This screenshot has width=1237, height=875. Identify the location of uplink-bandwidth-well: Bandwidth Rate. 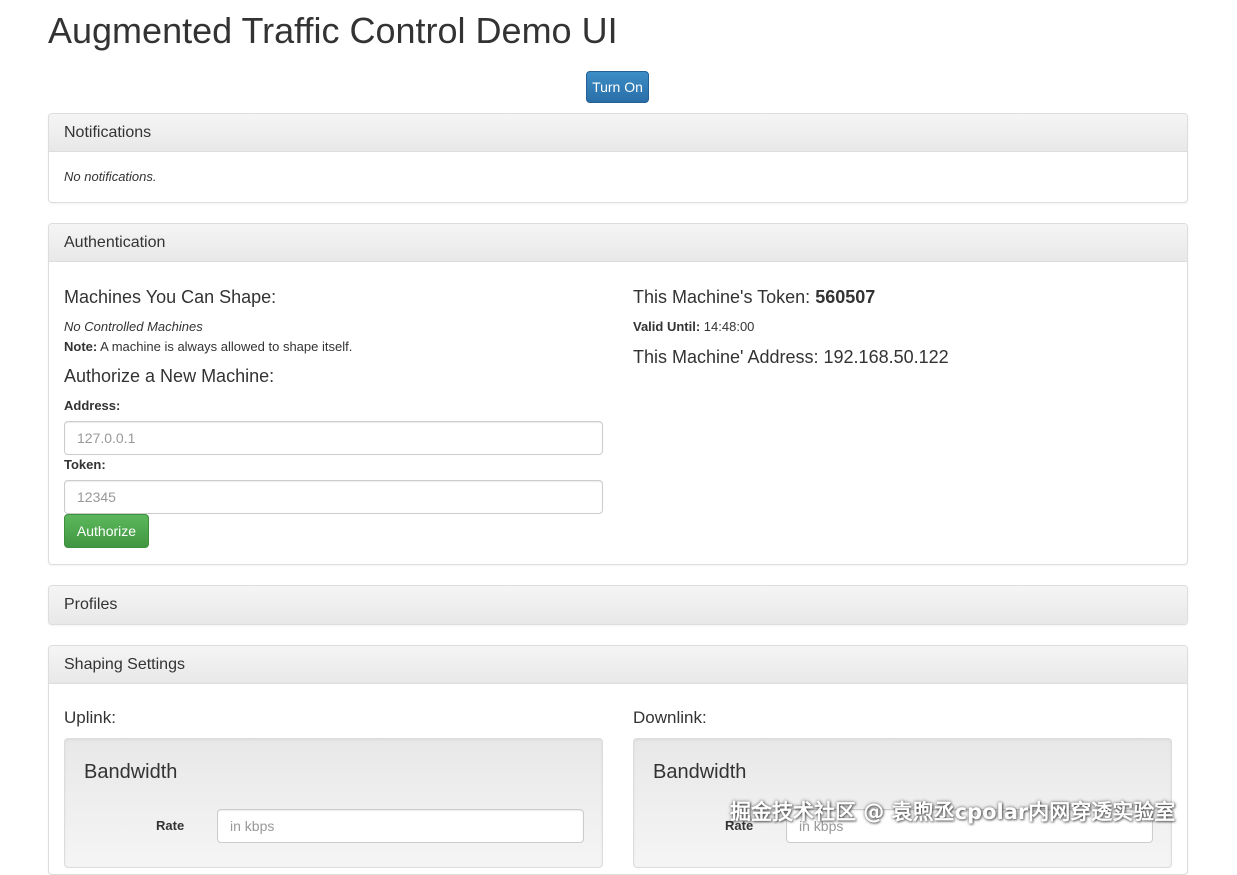
(333, 803).